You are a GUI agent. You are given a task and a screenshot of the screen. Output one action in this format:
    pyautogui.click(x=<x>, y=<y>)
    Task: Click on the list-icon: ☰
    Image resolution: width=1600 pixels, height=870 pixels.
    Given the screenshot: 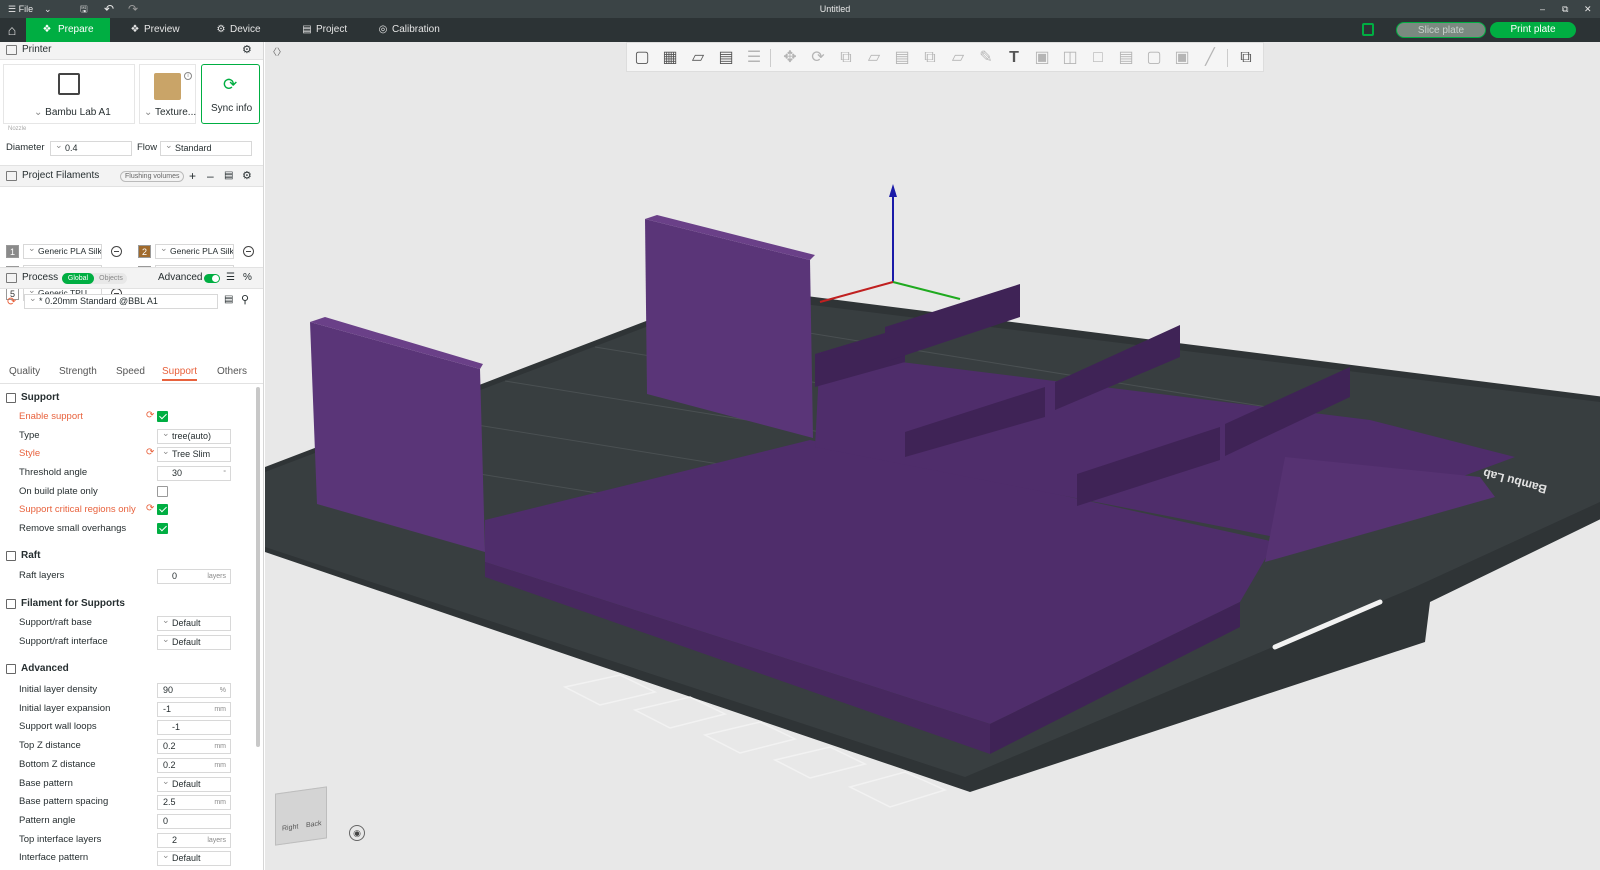 What is the action you would take?
    pyautogui.click(x=230, y=278)
    